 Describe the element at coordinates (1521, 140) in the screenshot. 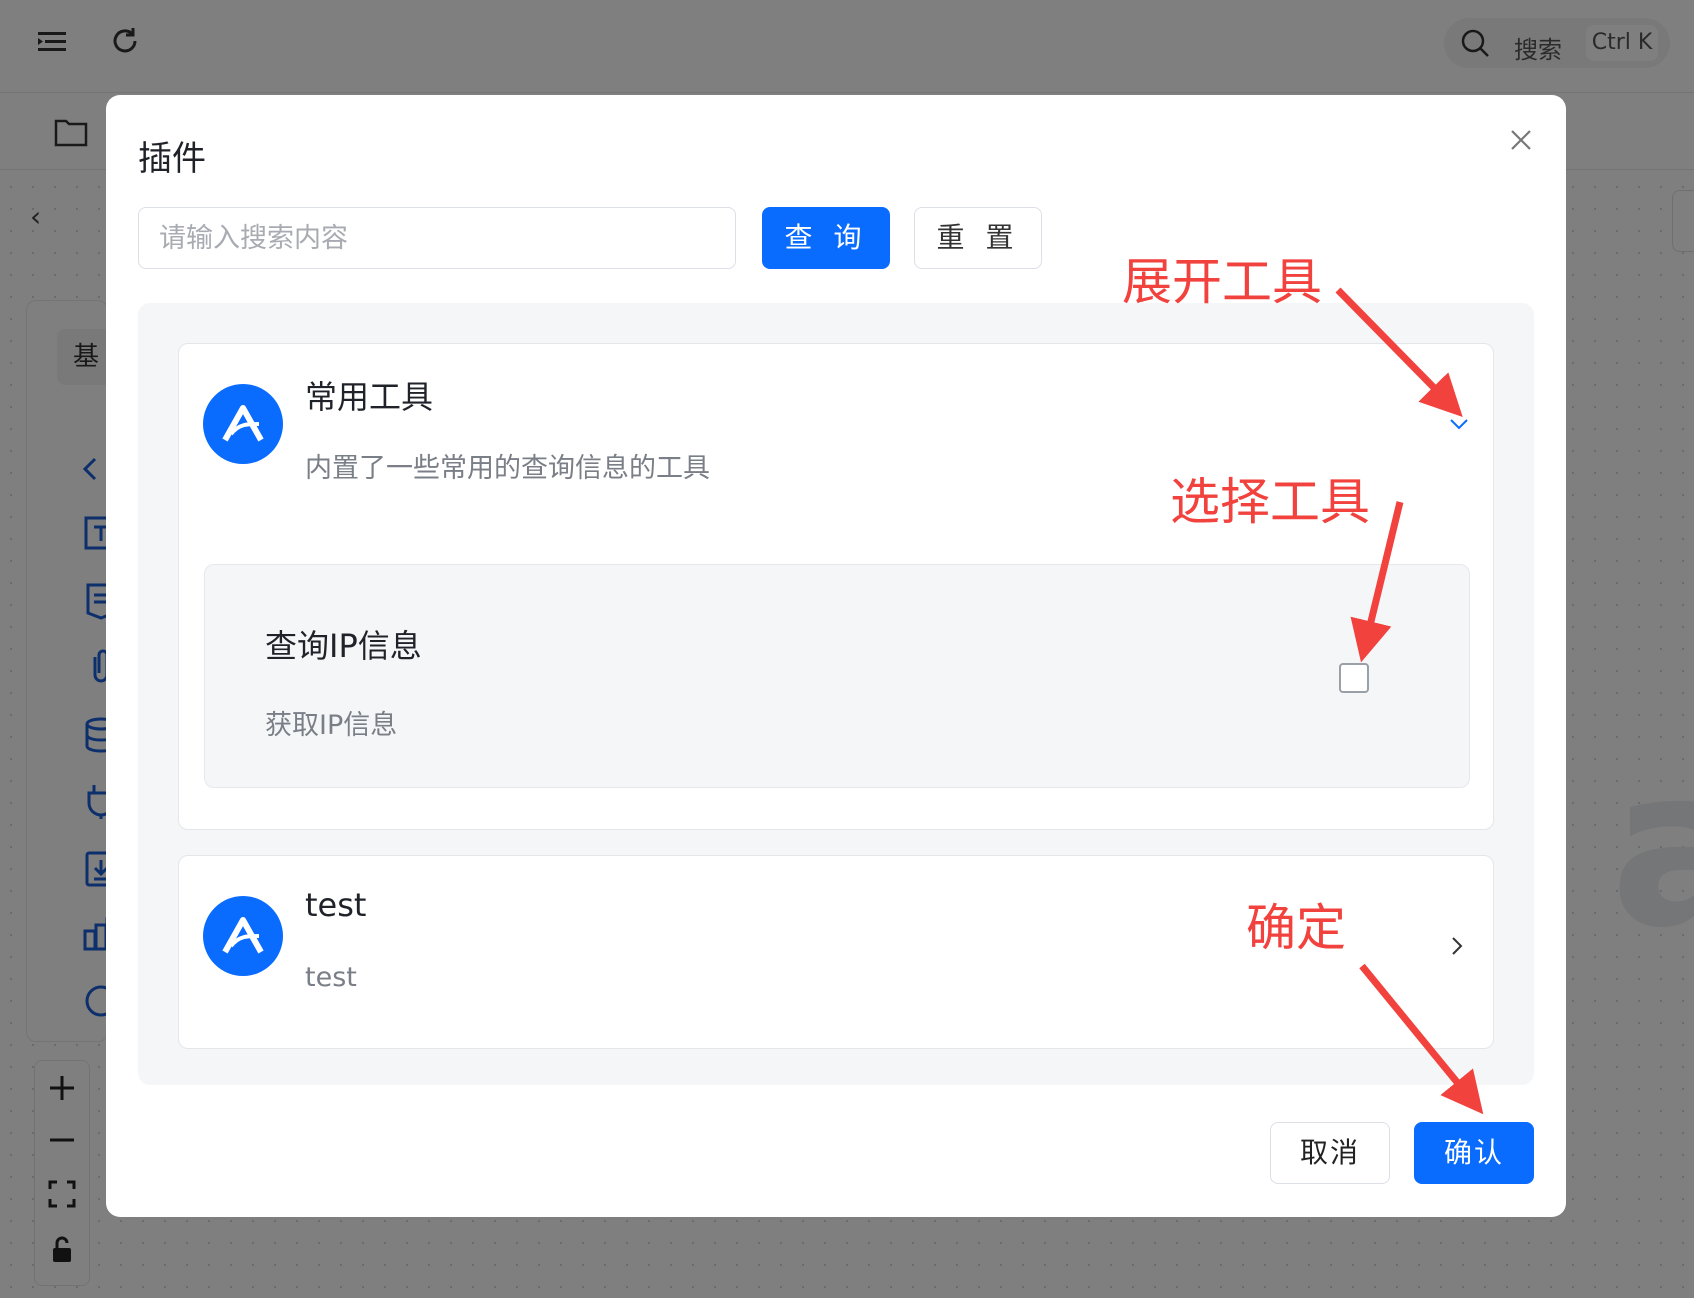

I see `close-icon` at that location.